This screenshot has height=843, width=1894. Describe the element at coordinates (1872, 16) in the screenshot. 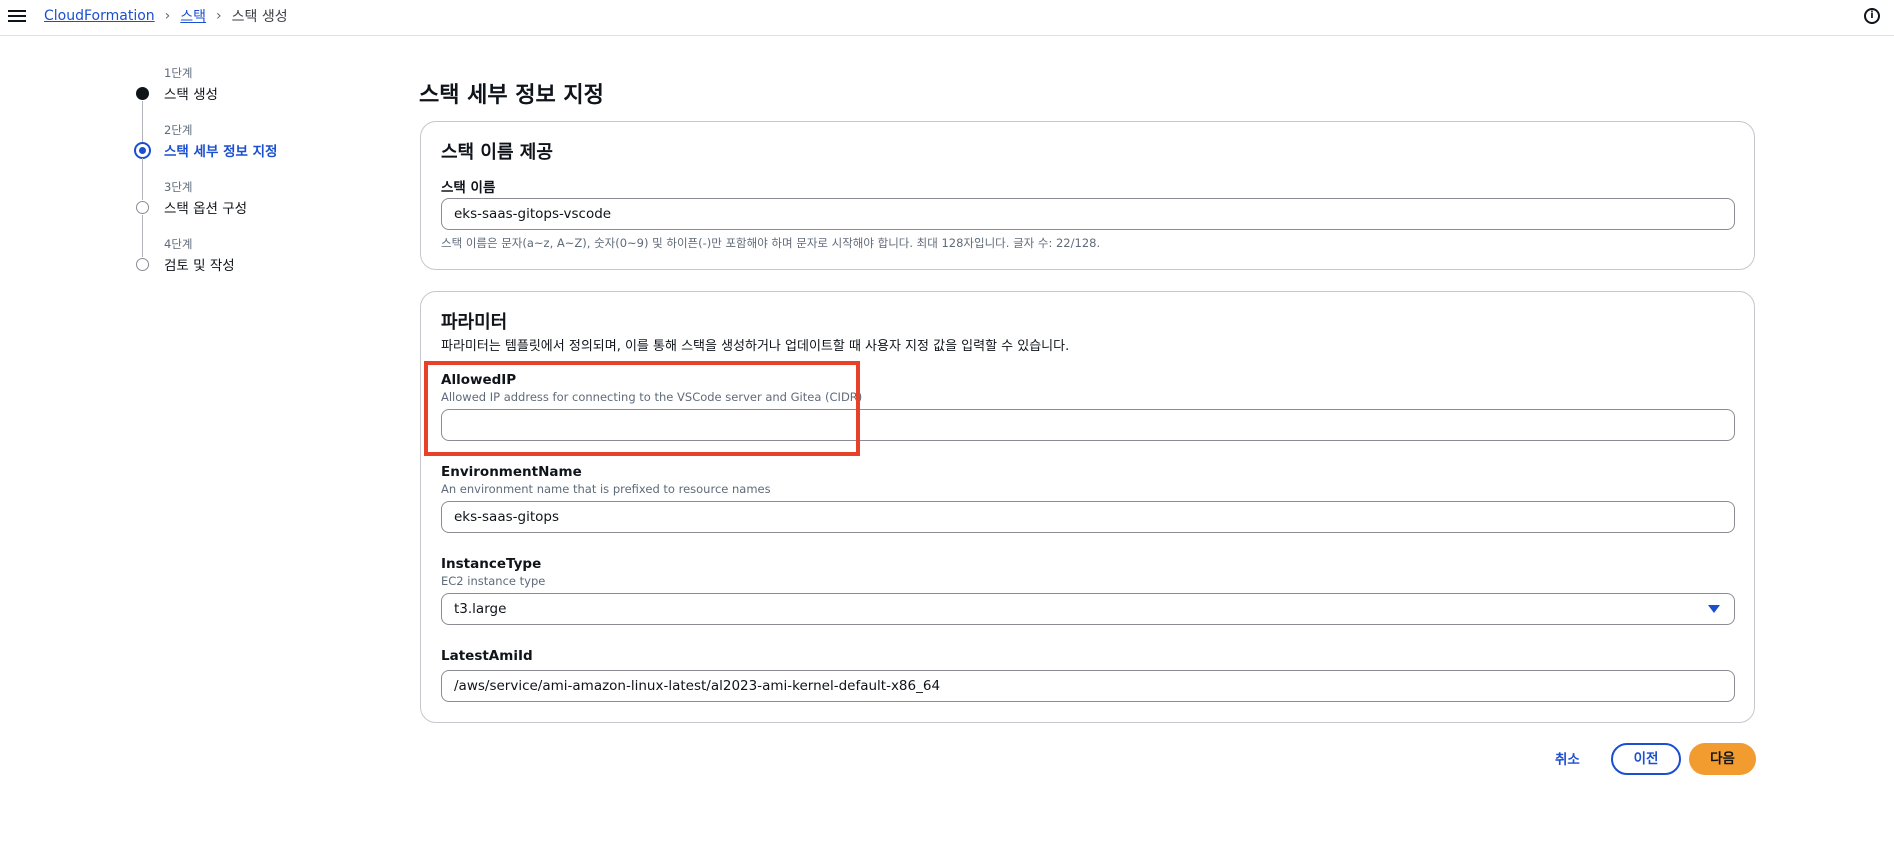

I see `info-icon: i` at that location.